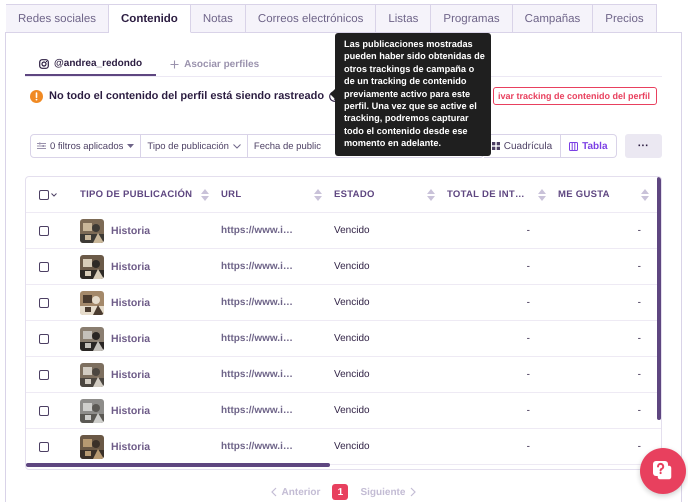  Describe the element at coordinates (44, 63) in the screenshot. I see `camera-icon` at that location.